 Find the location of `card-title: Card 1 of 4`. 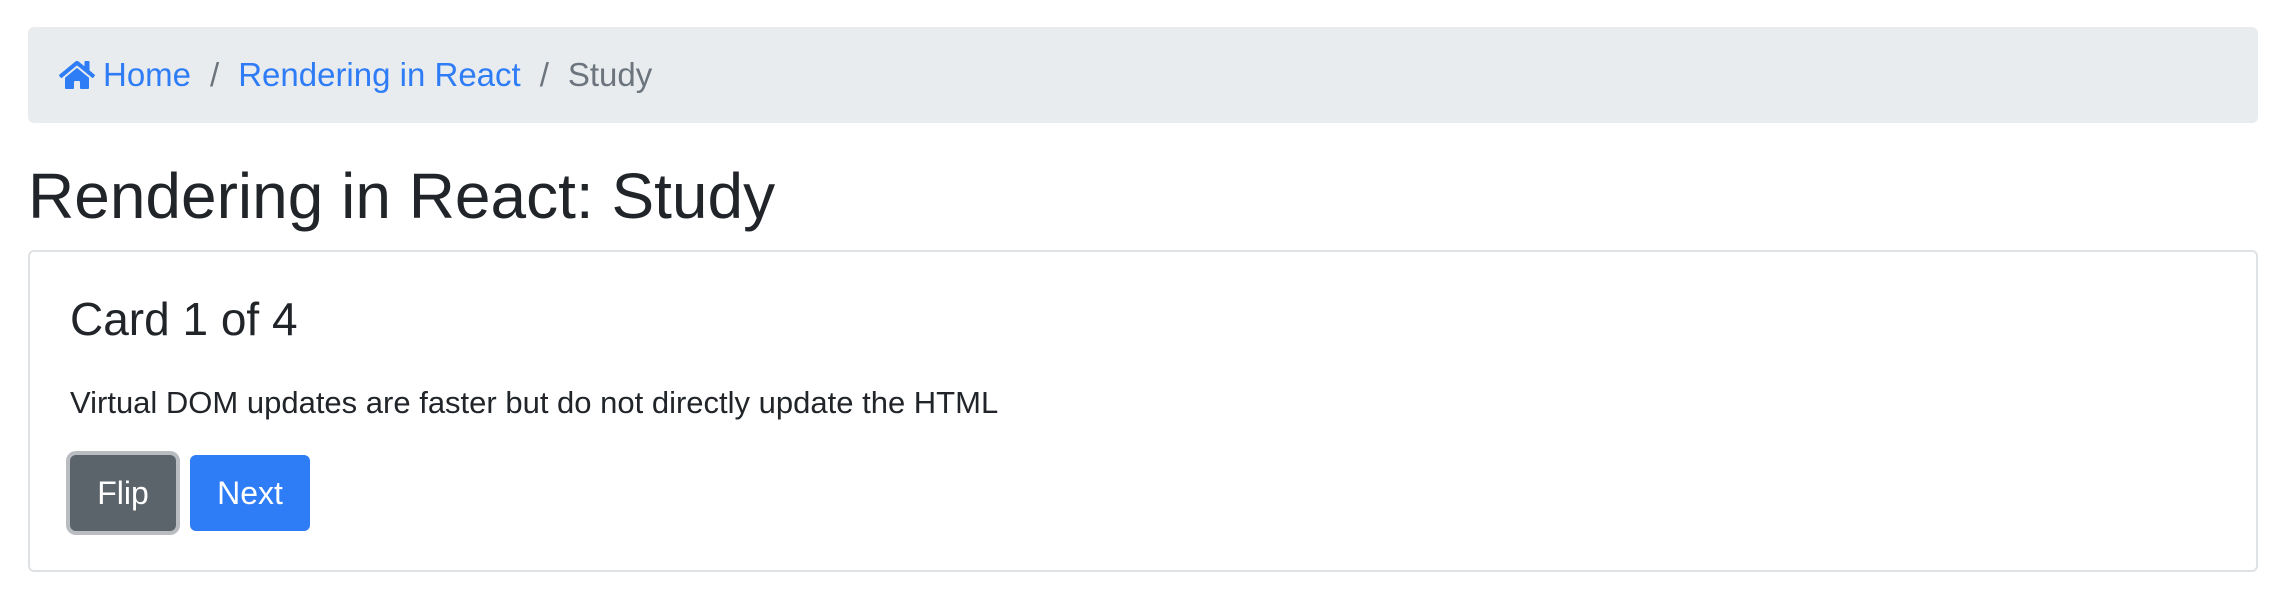

card-title: Card 1 of 4 is located at coordinates (184, 319).